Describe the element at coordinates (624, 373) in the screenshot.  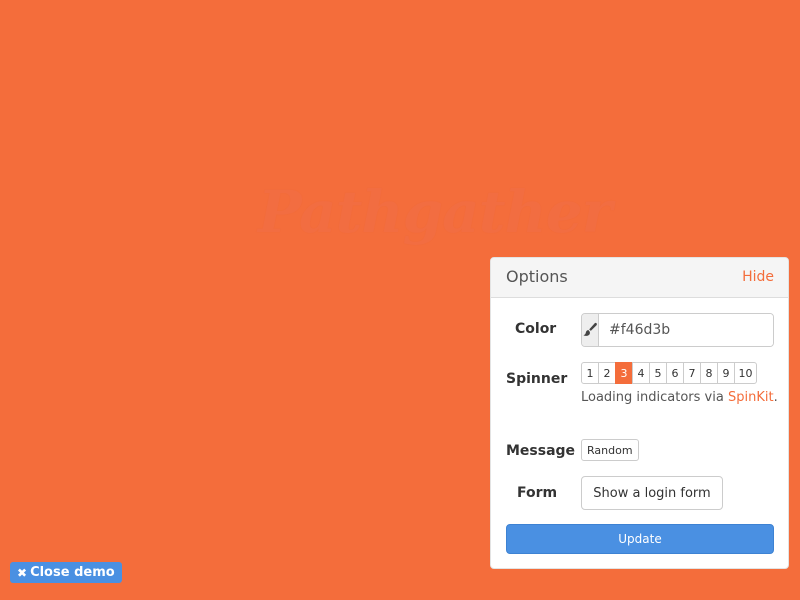
I see `spinner-option-3: 3` at that location.